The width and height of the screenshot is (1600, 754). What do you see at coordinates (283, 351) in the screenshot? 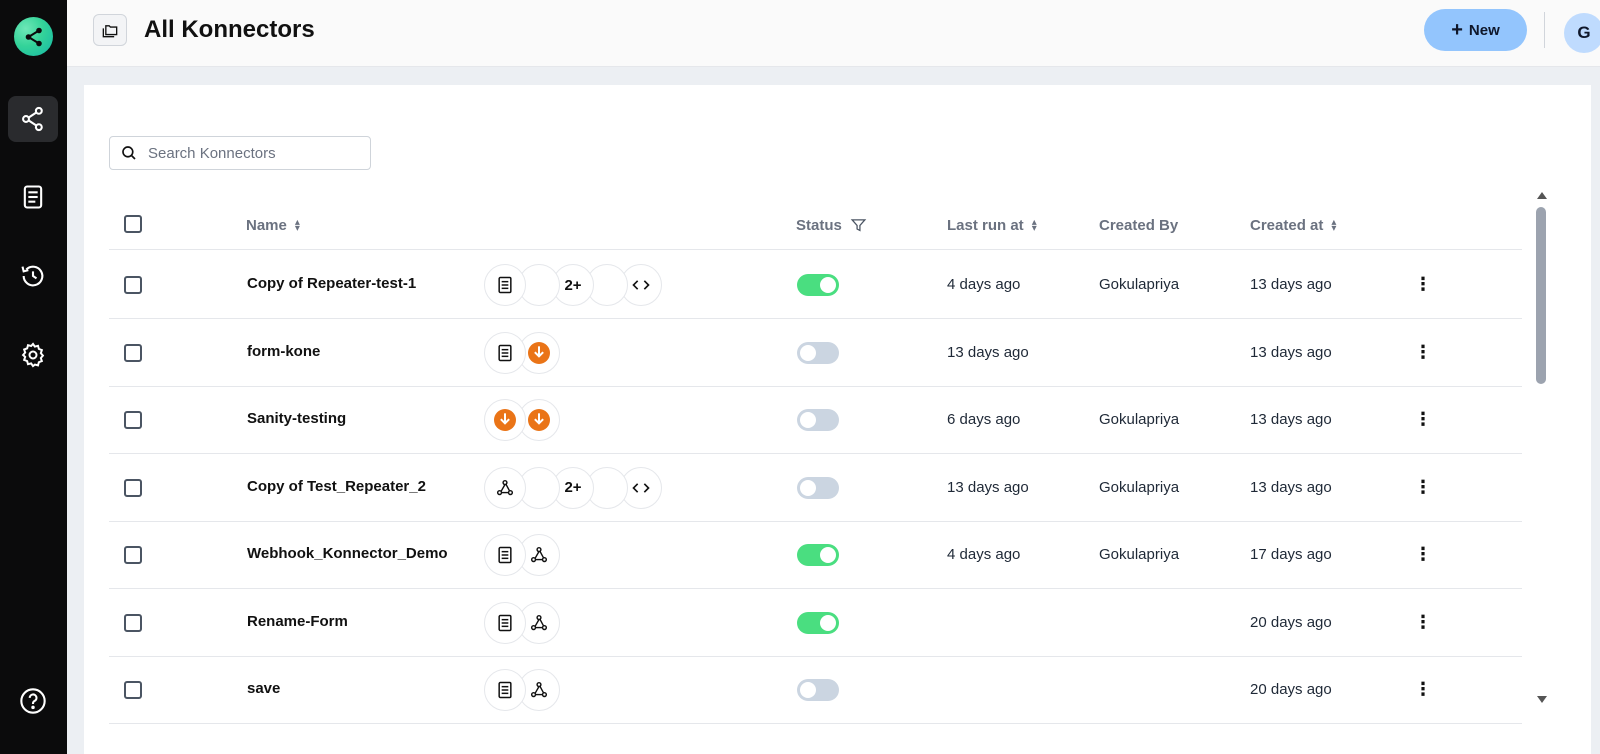
I see `konnector-name: form-kone` at bounding box center [283, 351].